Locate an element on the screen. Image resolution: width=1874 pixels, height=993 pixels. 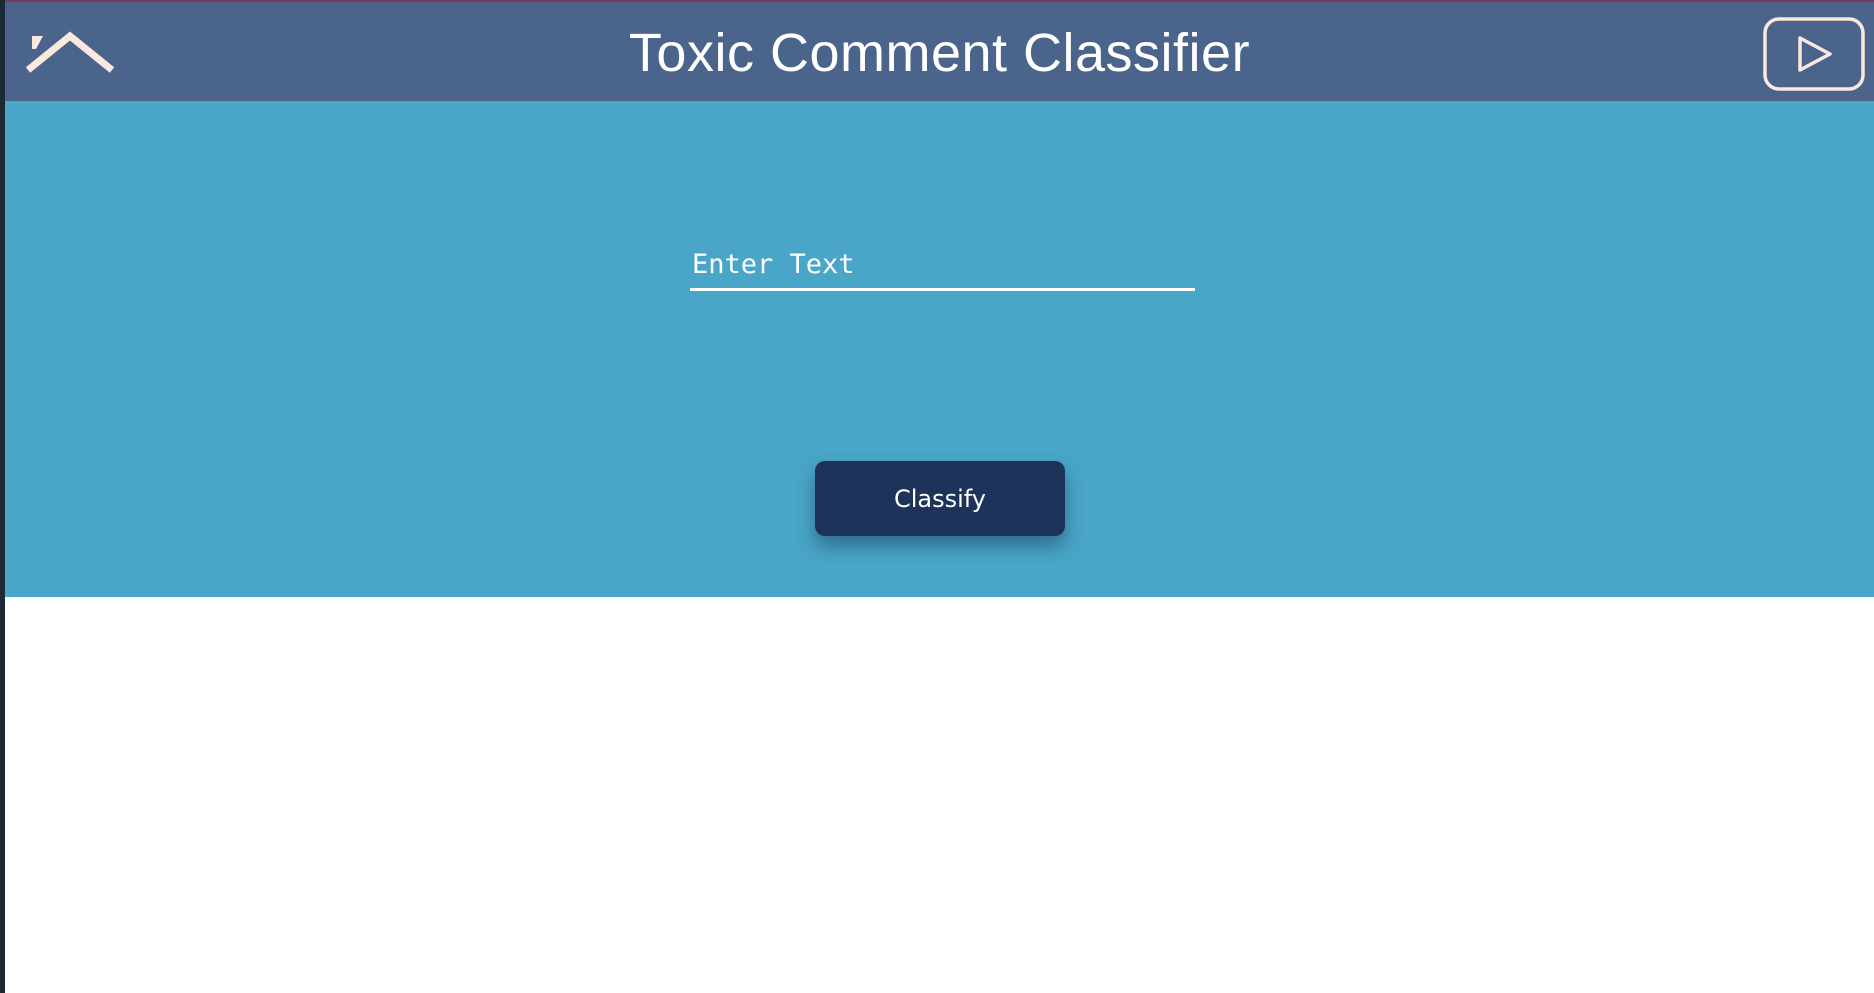
text-input-wrapper is located at coordinates (942, 267).